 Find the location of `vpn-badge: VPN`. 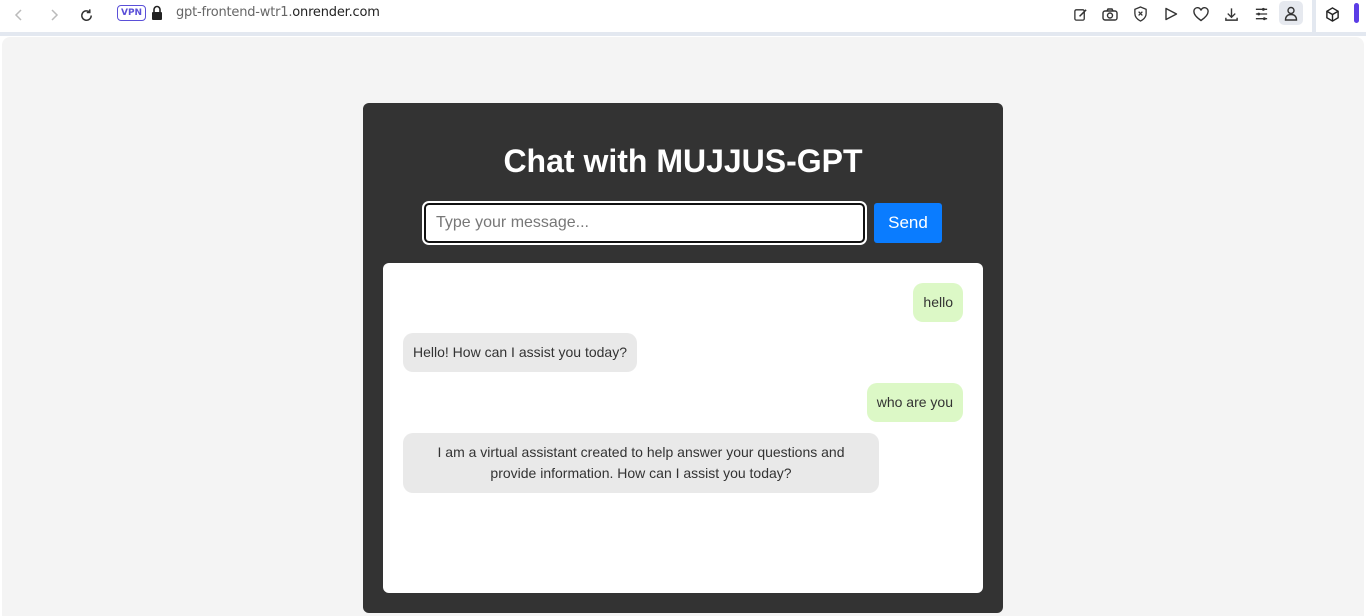

vpn-badge: VPN is located at coordinates (132, 13).